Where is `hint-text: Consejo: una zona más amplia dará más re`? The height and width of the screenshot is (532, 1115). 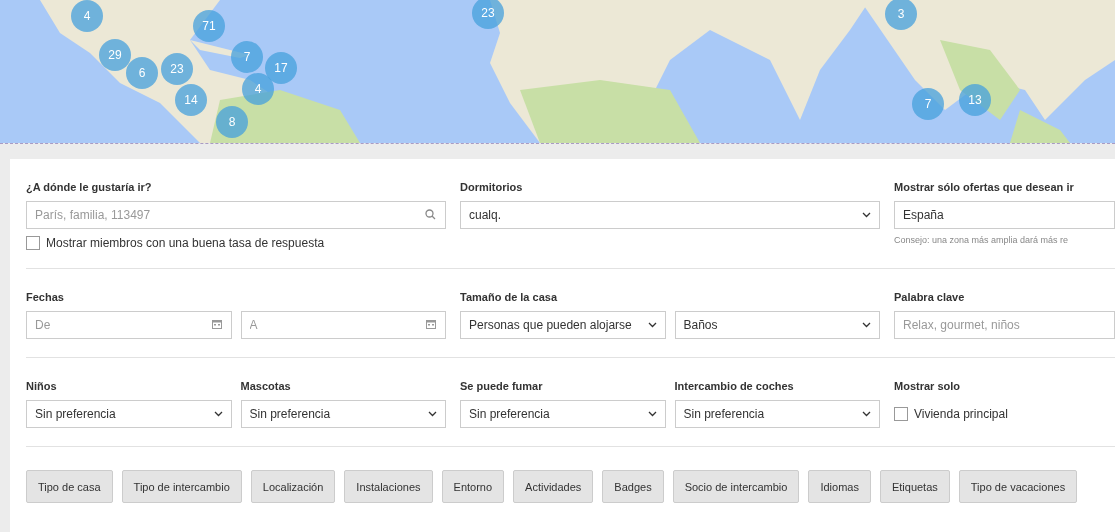 hint-text: Consejo: una zona más amplia dará más re is located at coordinates (982, 240).